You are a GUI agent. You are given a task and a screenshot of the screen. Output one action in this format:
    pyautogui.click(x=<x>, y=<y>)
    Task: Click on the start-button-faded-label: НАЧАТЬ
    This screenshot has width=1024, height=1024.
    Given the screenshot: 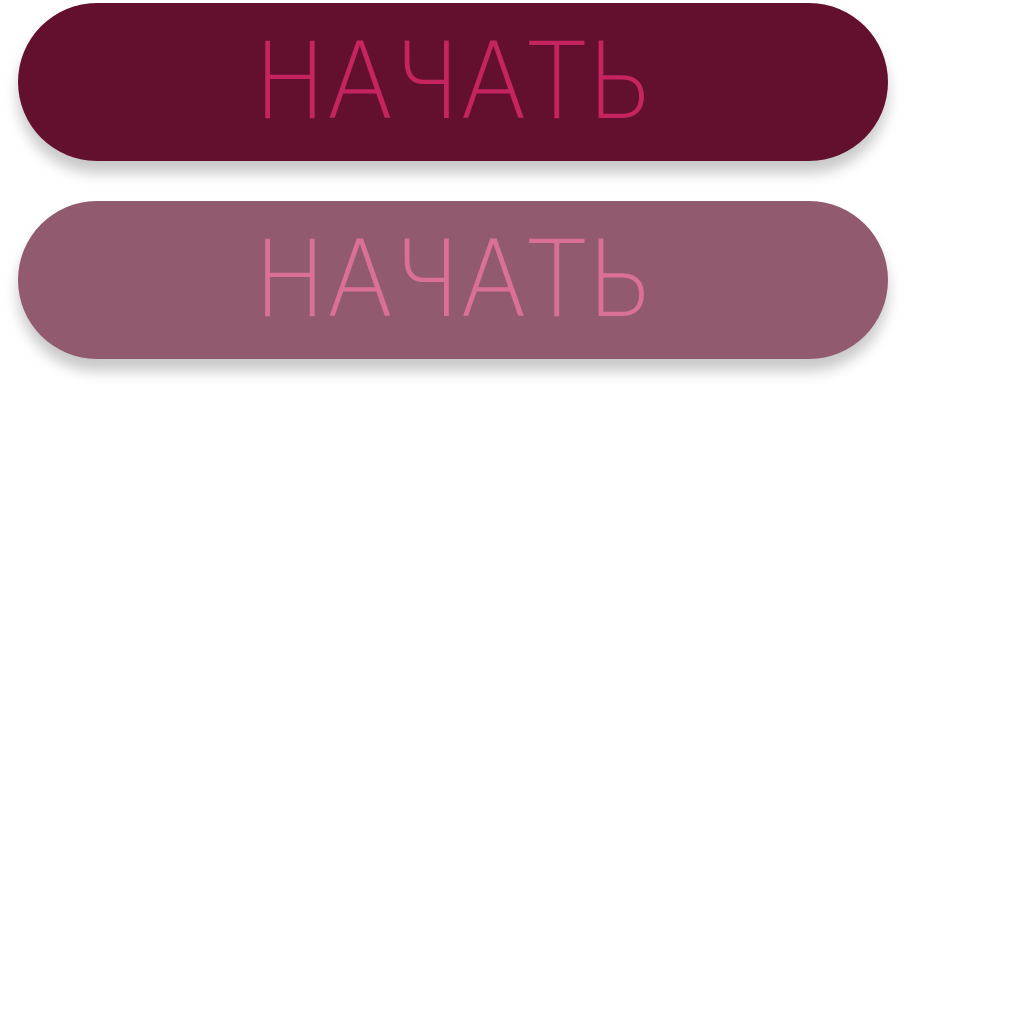 What is the action you would take?
    pyautogui.click(x=453, y=279)
    